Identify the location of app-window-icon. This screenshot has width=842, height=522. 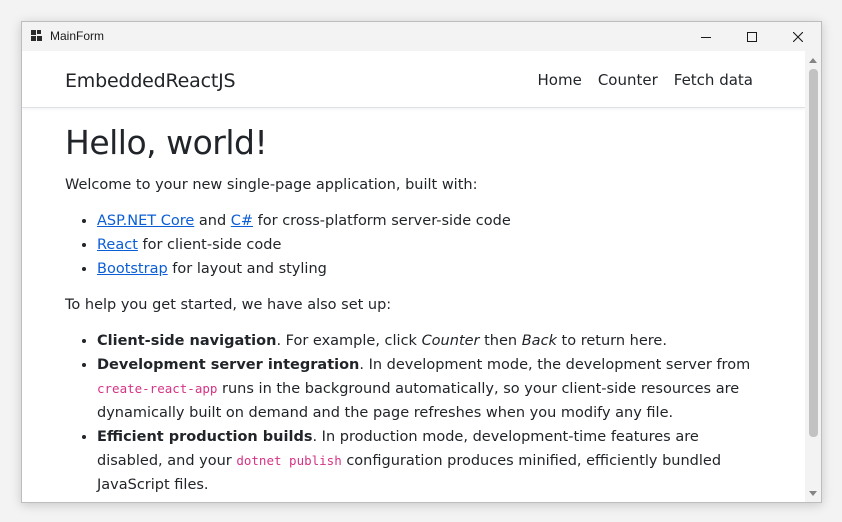
(36, 35).